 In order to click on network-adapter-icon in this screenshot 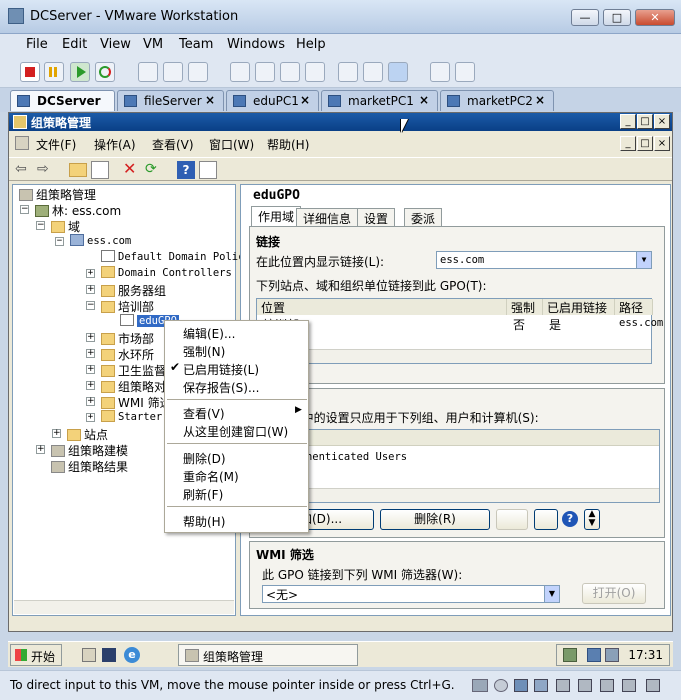, I will do `click(521, 685)`.